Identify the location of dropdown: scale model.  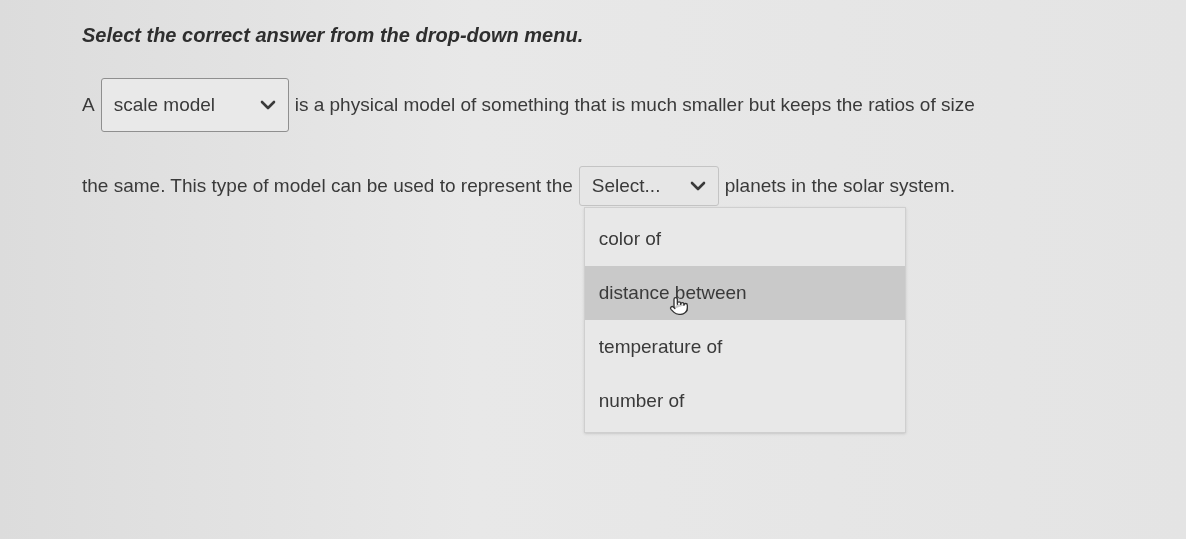
(194, 105).